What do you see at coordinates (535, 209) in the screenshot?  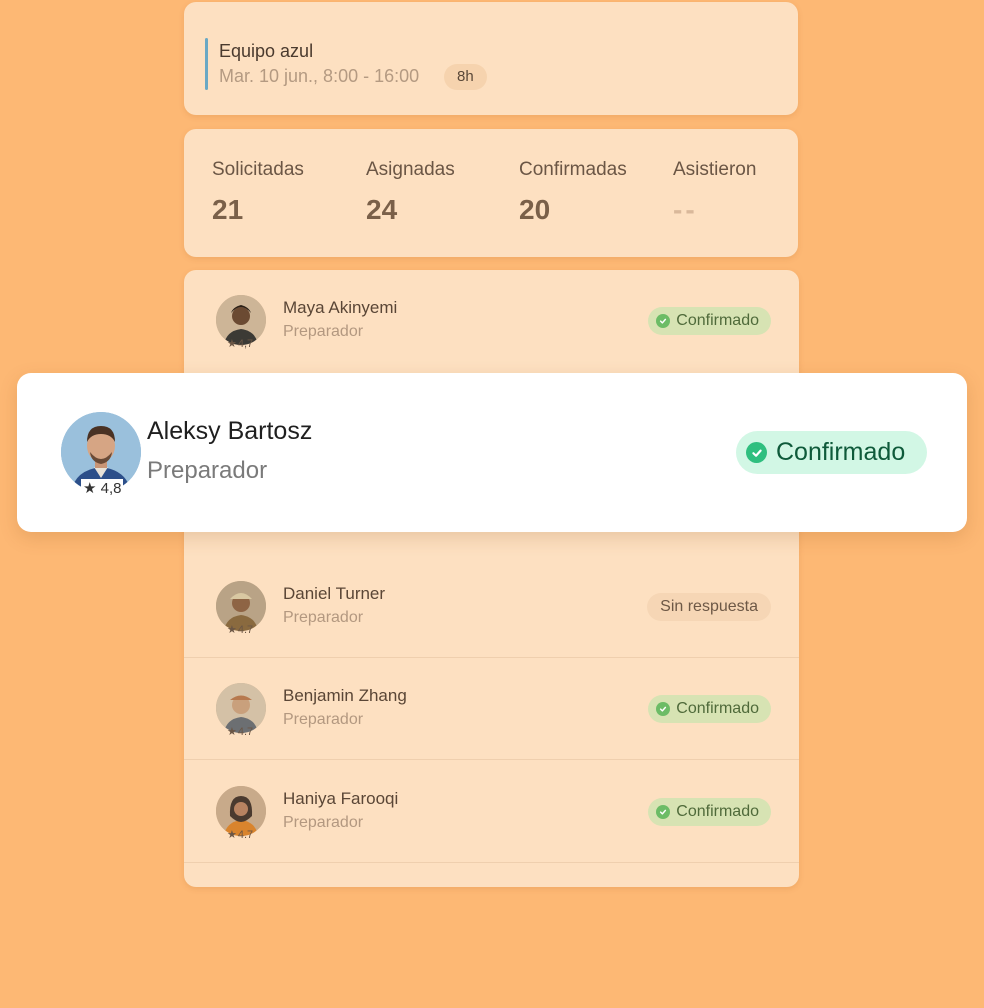 I see `stat-value: 20` at bounding box center [535, 209].